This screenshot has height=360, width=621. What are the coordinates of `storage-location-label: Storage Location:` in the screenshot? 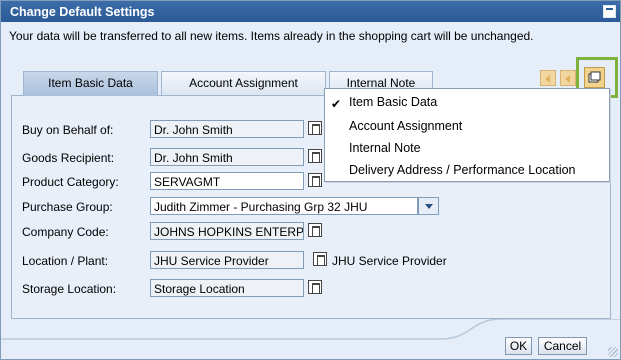 It's located at (69, 289).